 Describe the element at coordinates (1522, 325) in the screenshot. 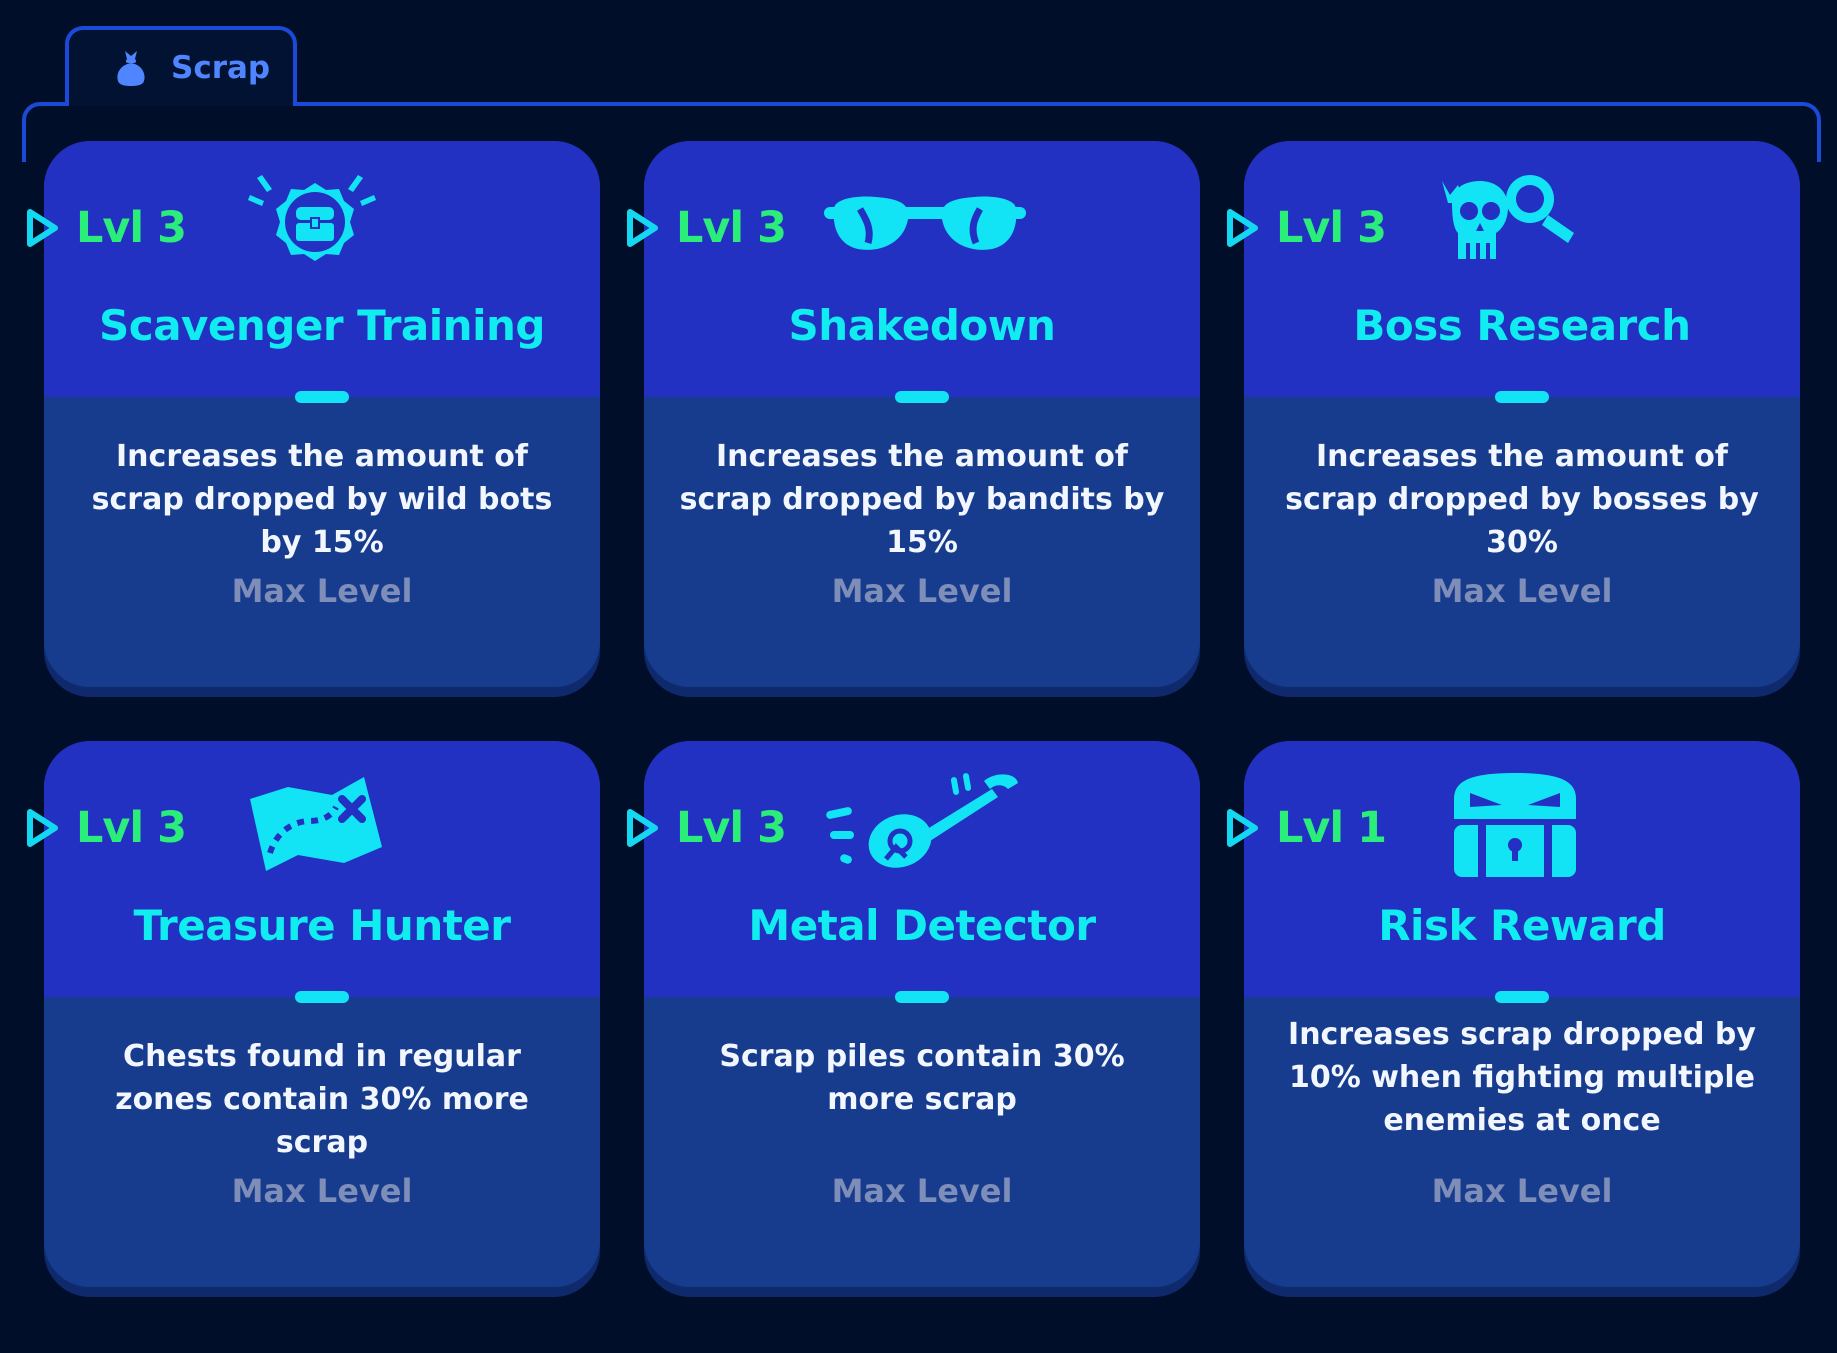

I see `perk-title: Boss Research` at that location.